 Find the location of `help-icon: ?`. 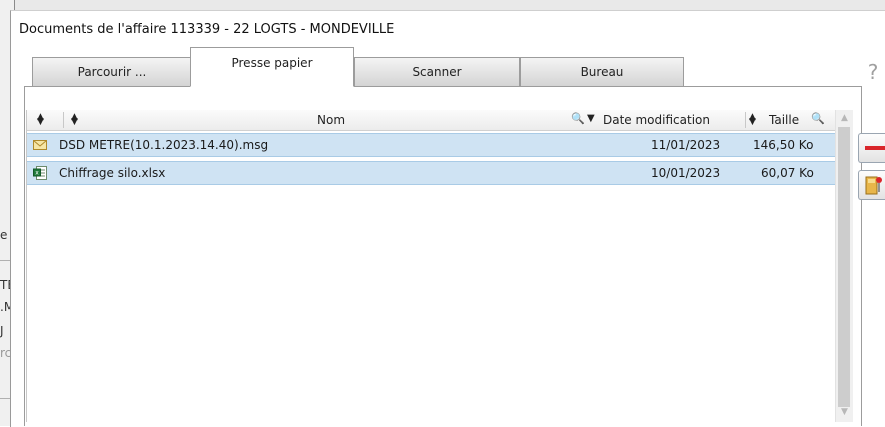

help-icon: ? is located at coordinates (873, 72).